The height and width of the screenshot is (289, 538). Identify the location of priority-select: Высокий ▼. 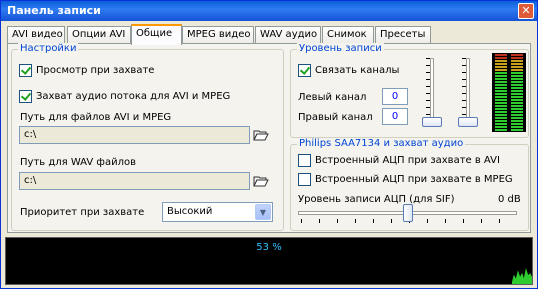
(217, 212).